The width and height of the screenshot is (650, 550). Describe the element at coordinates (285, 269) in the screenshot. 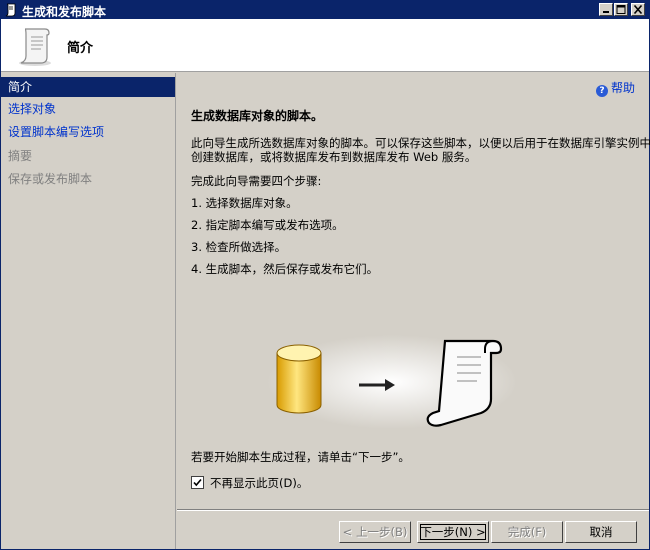

I see `step-item: 4. 生成脚本，然后保存或发布它们。` at that location.